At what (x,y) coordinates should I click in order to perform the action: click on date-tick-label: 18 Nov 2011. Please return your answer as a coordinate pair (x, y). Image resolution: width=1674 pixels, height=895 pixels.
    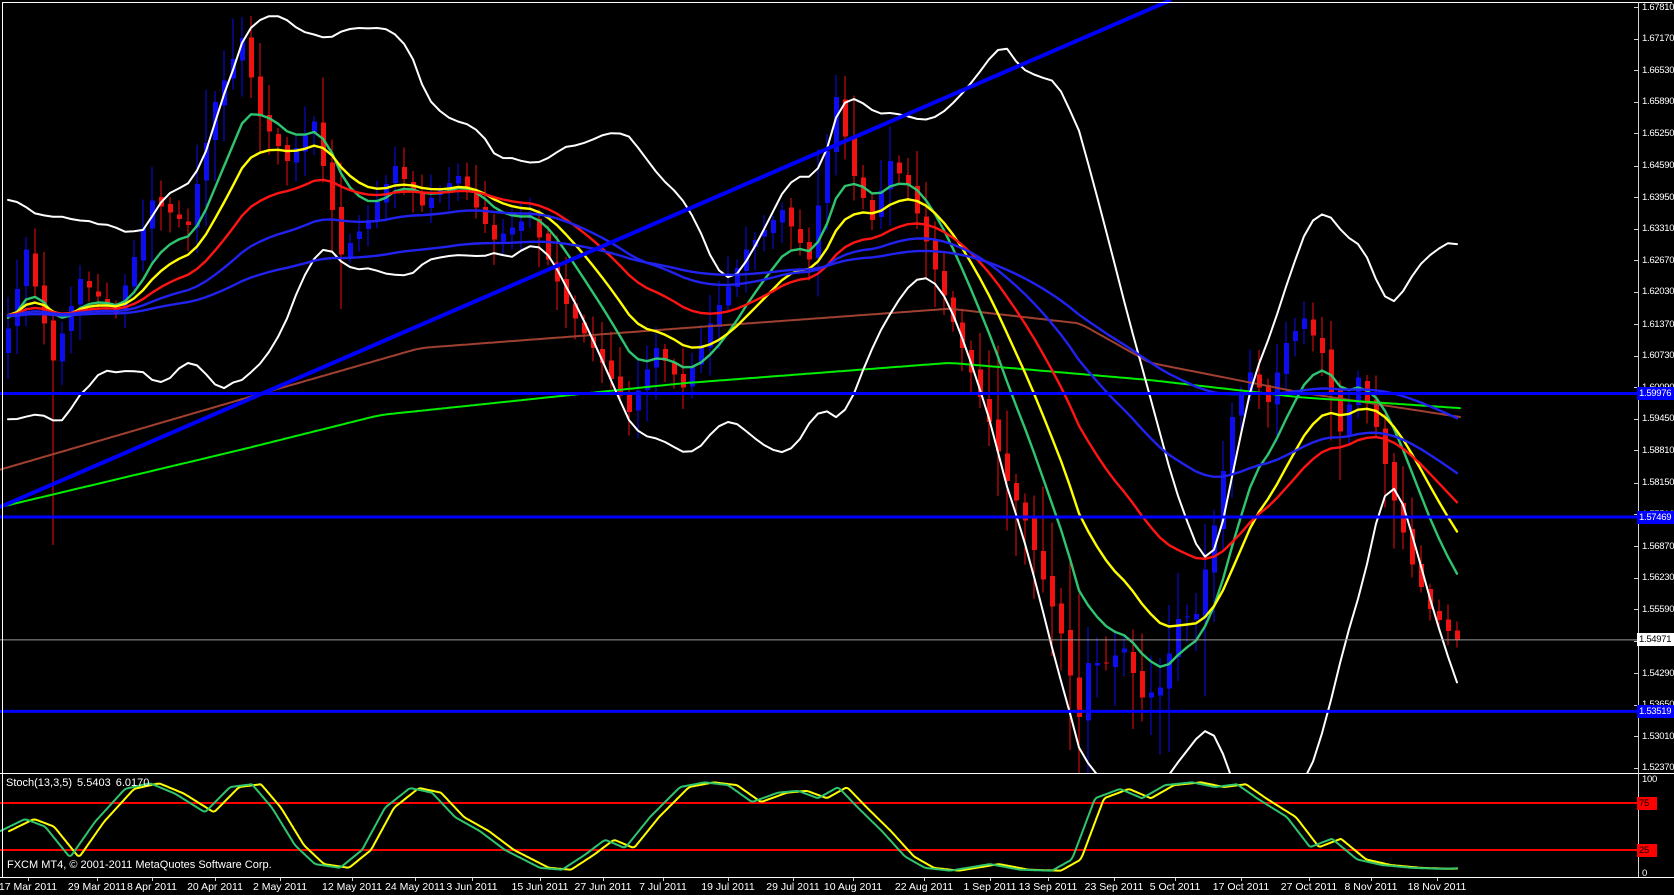
    Looking at the image, I should click on (1437, 887).